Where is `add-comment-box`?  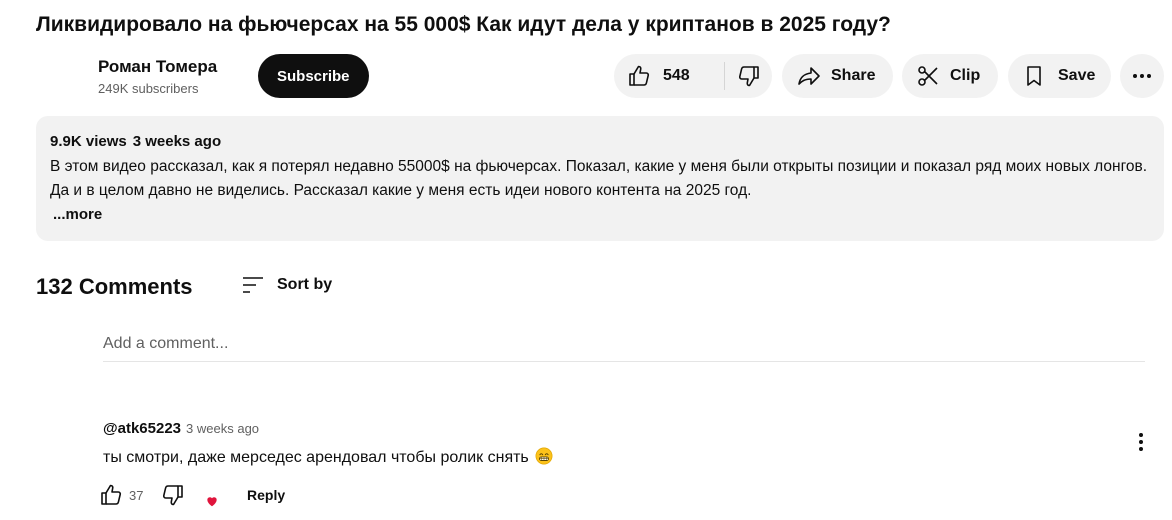
add-comment-box is located at coordinates (624, 347).